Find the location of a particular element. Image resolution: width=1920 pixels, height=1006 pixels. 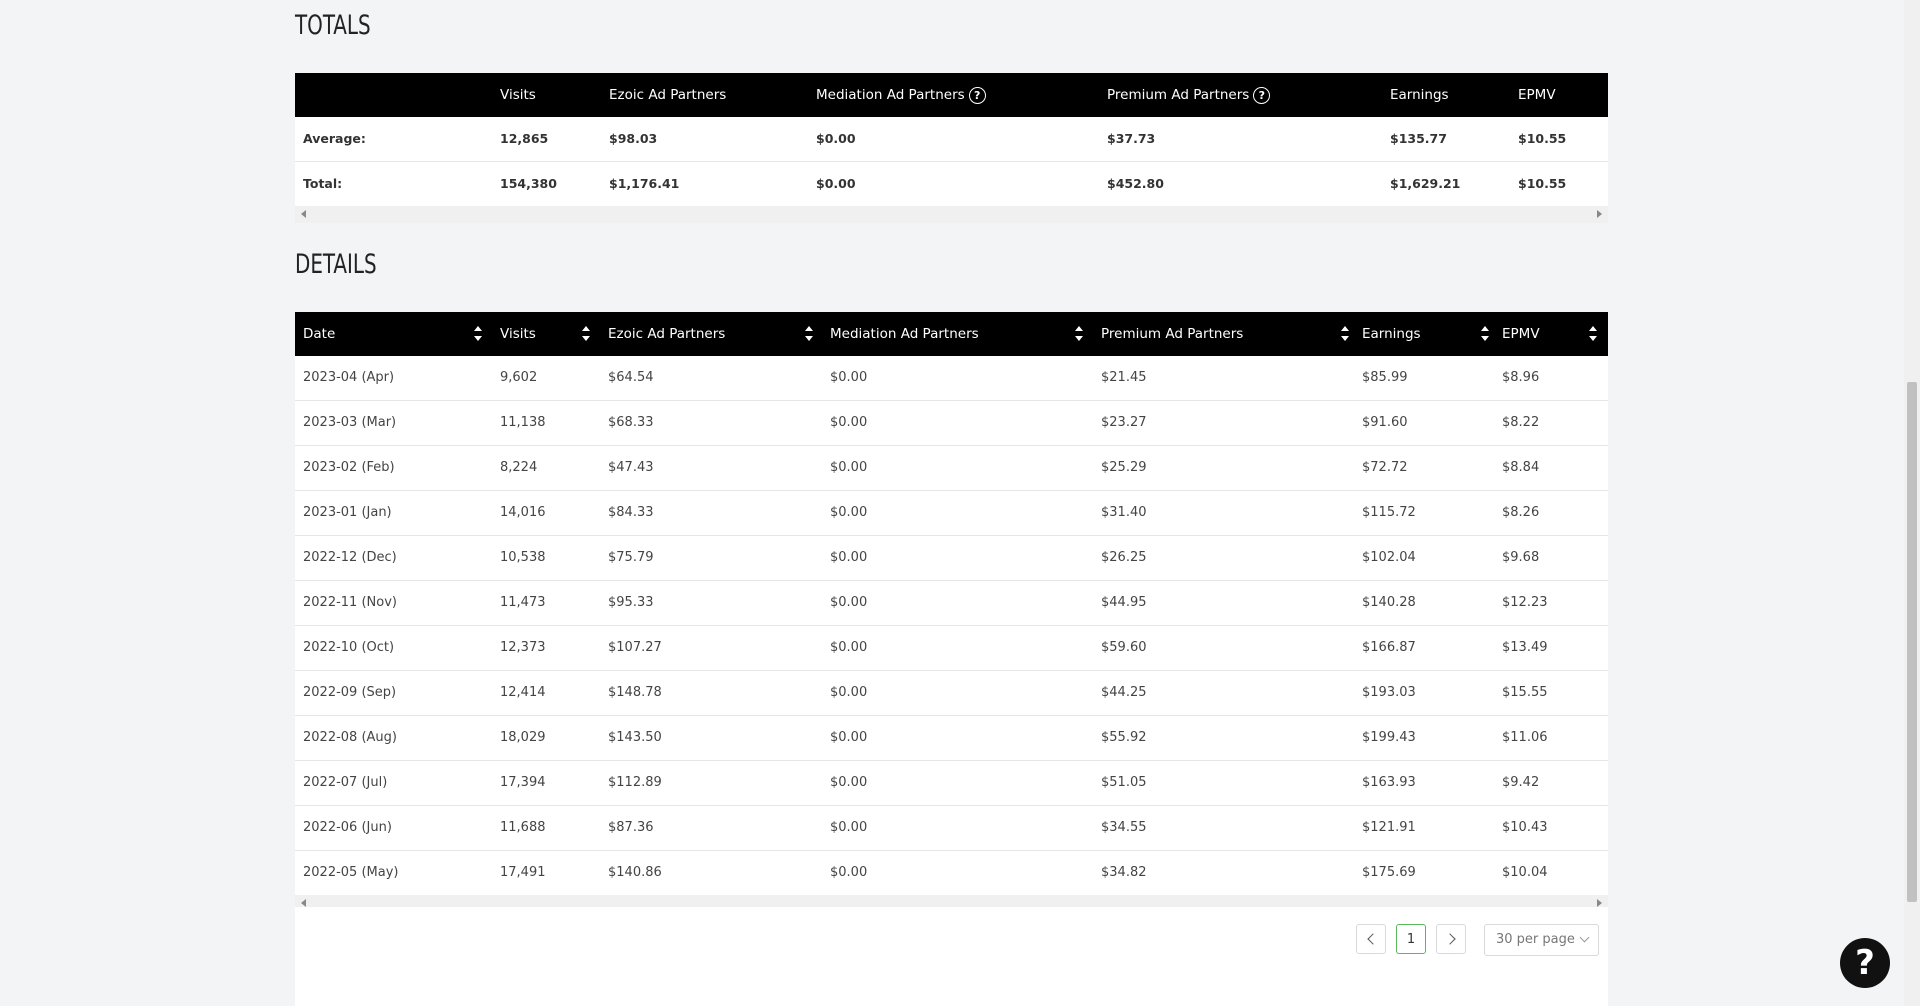

cell-date: 2022-12 (Dec) is located at coordinates (350, 557).